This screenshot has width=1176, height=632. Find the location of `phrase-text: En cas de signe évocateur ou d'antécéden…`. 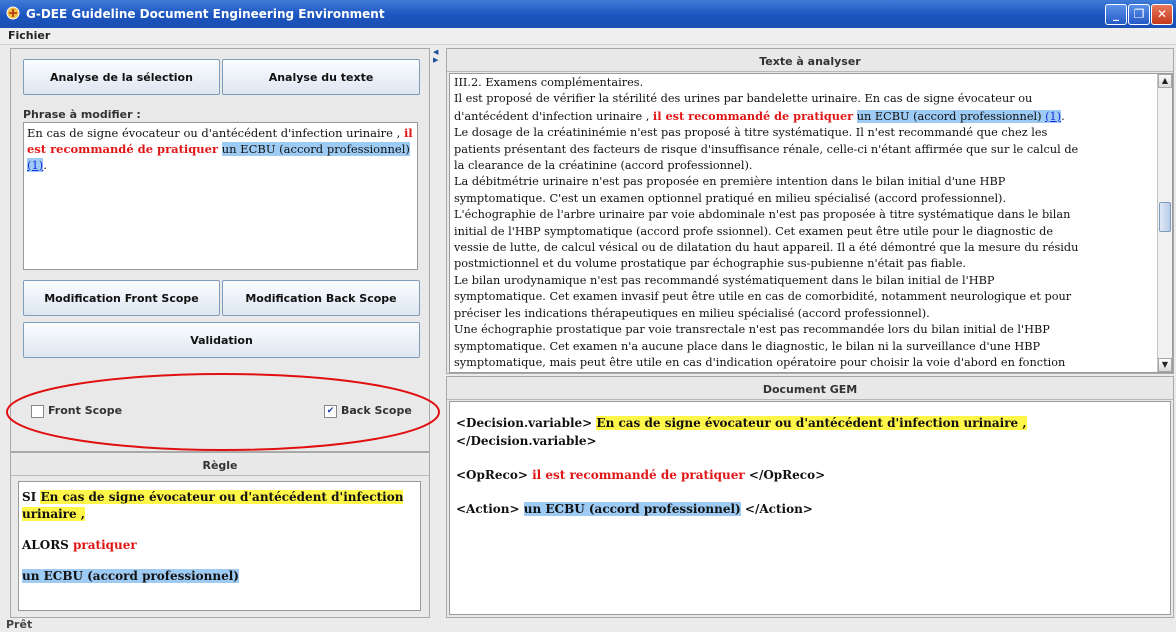

phrase-text: En cas de signe évocateur ou d'antécéden… is located at coordinates (215, 133).